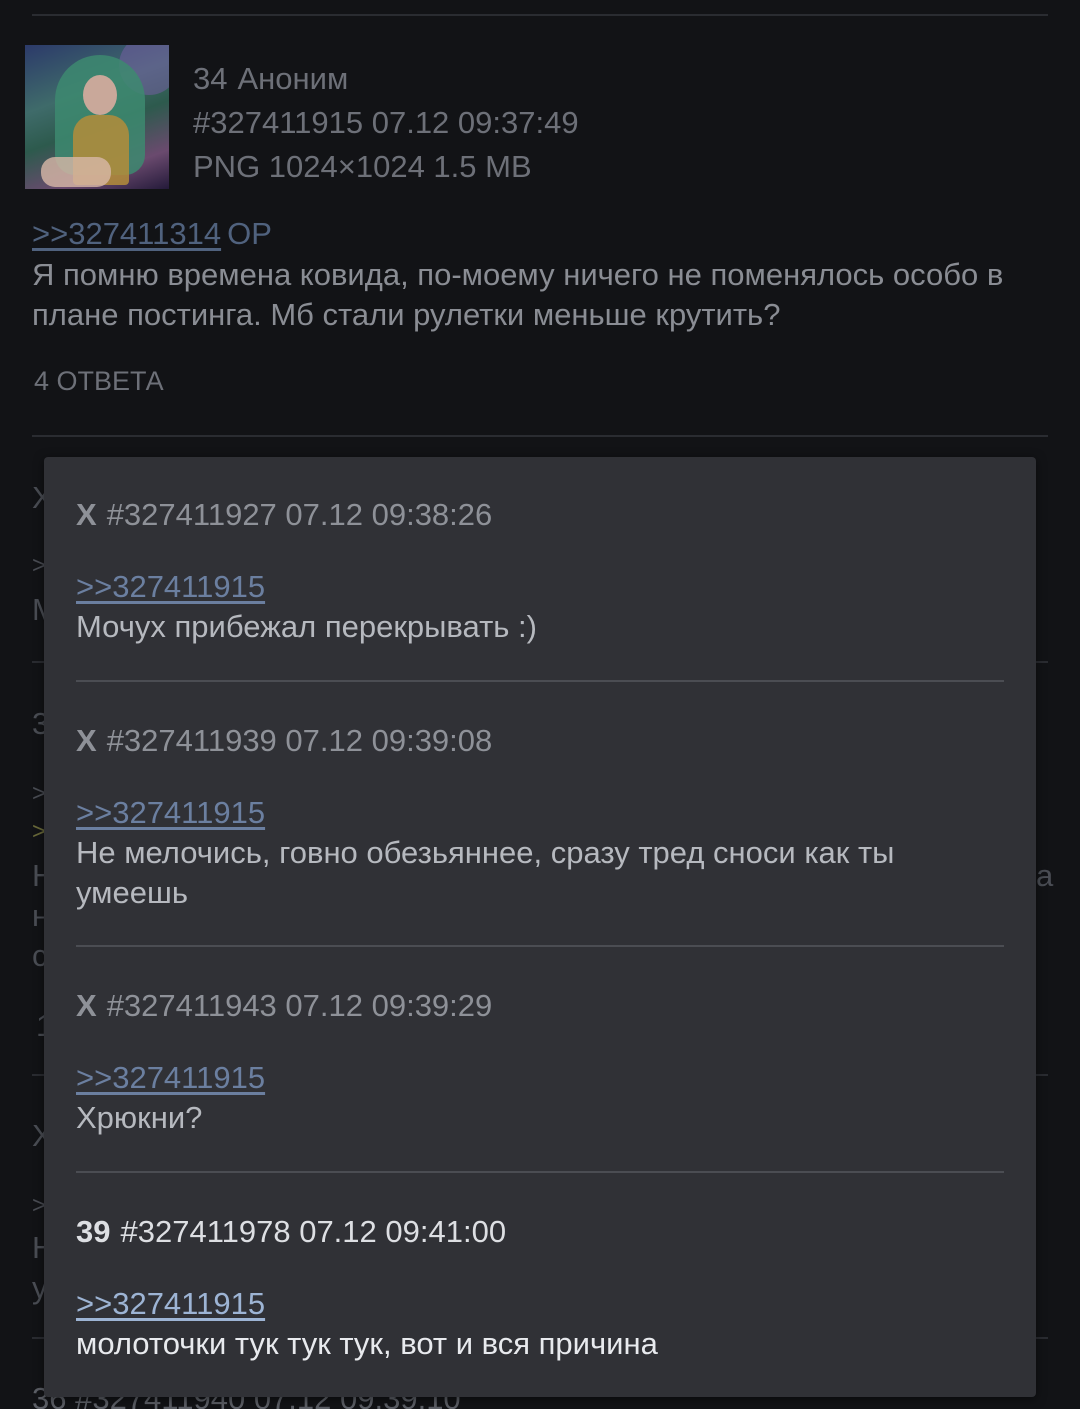  What do you see at coordinates (99, 381) in the screenshot?
I see `answers-count-button: 4 ОТВЕТА` at bounding box center [99, 381].